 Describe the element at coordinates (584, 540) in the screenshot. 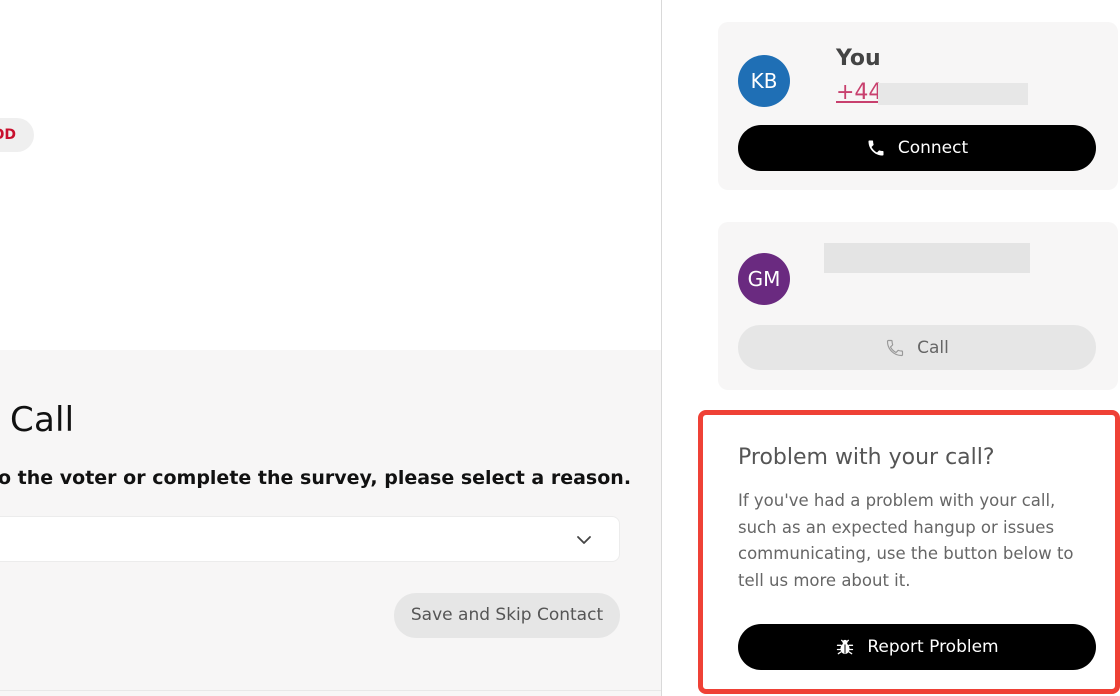

I see `chevron-down-icon` at that location.